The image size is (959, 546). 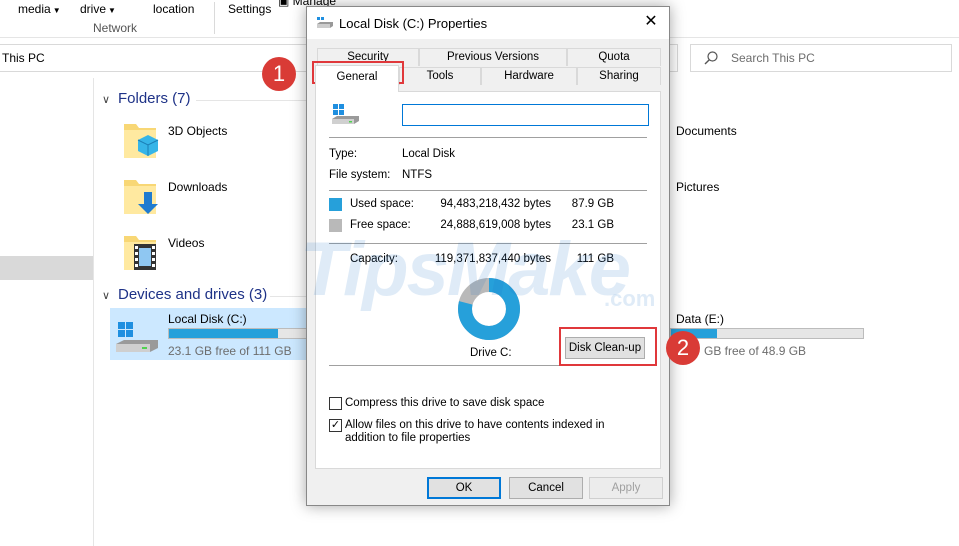 I want to click on address-text: This PC, so click(x=23, y=58).